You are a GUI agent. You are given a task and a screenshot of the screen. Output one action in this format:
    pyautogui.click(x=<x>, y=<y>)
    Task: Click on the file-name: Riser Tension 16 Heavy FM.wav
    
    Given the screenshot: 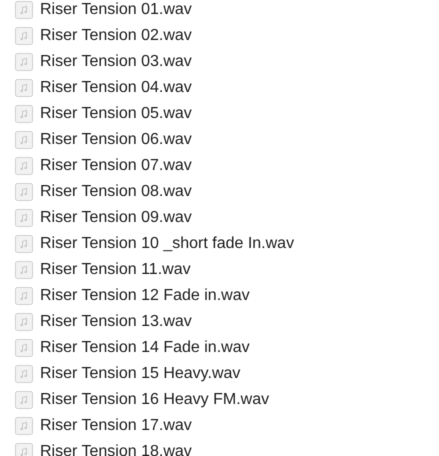 What is the action you would take?
    pyautogui.click(x=155, y=400)
    